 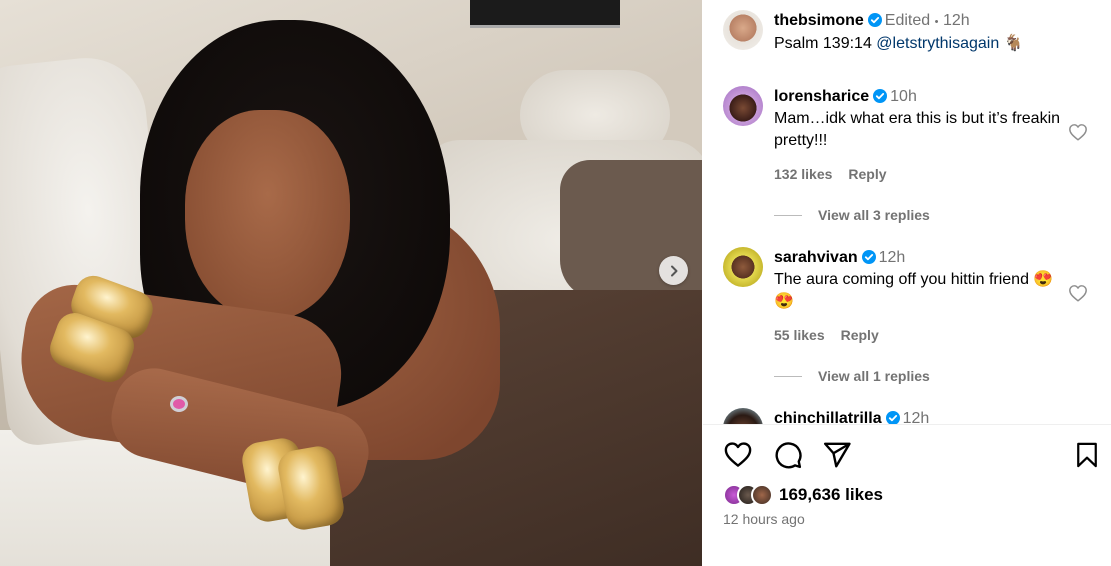 I want to click on next-photo-button, so click(x=673, y=270).